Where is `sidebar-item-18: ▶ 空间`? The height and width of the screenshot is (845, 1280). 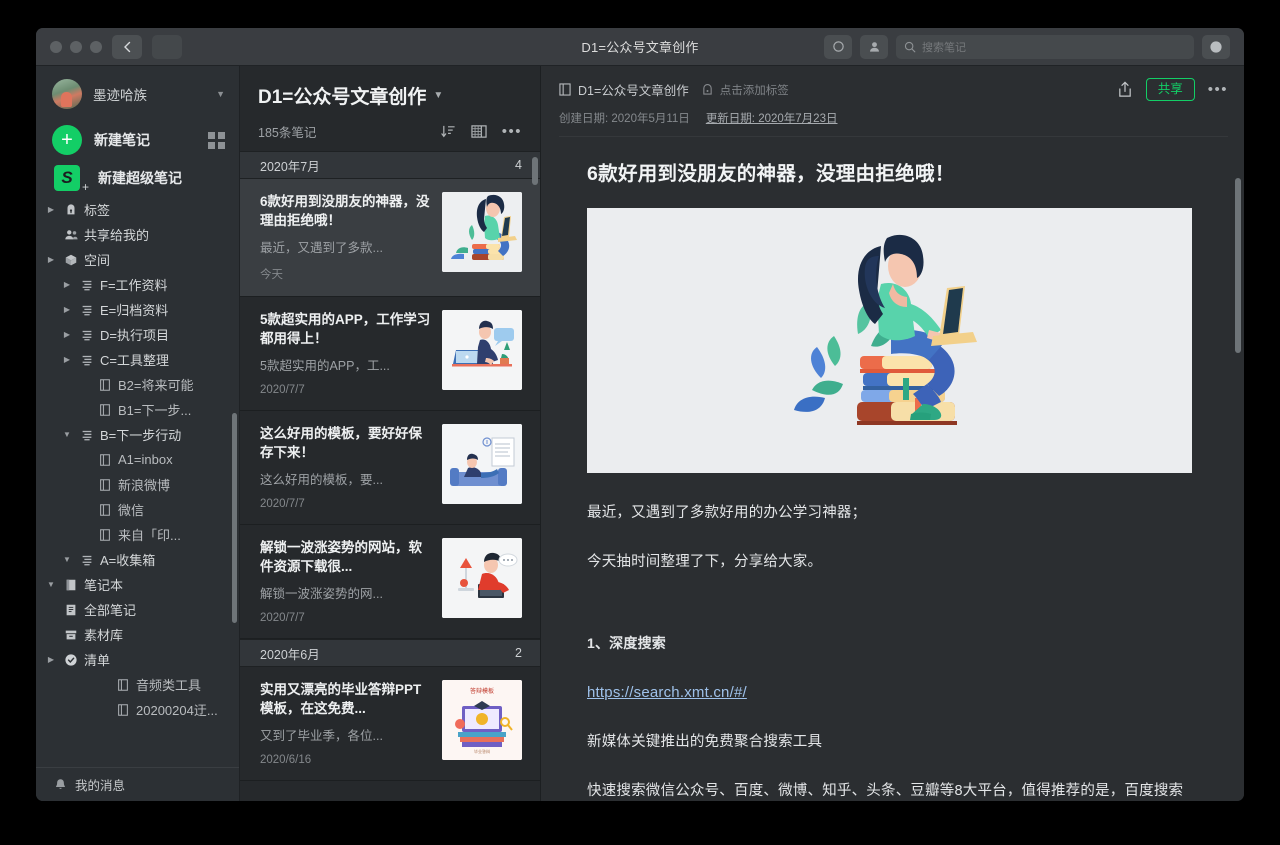 sidebar-item-18: ▶ 空间 is located at coordinates (137, 259).